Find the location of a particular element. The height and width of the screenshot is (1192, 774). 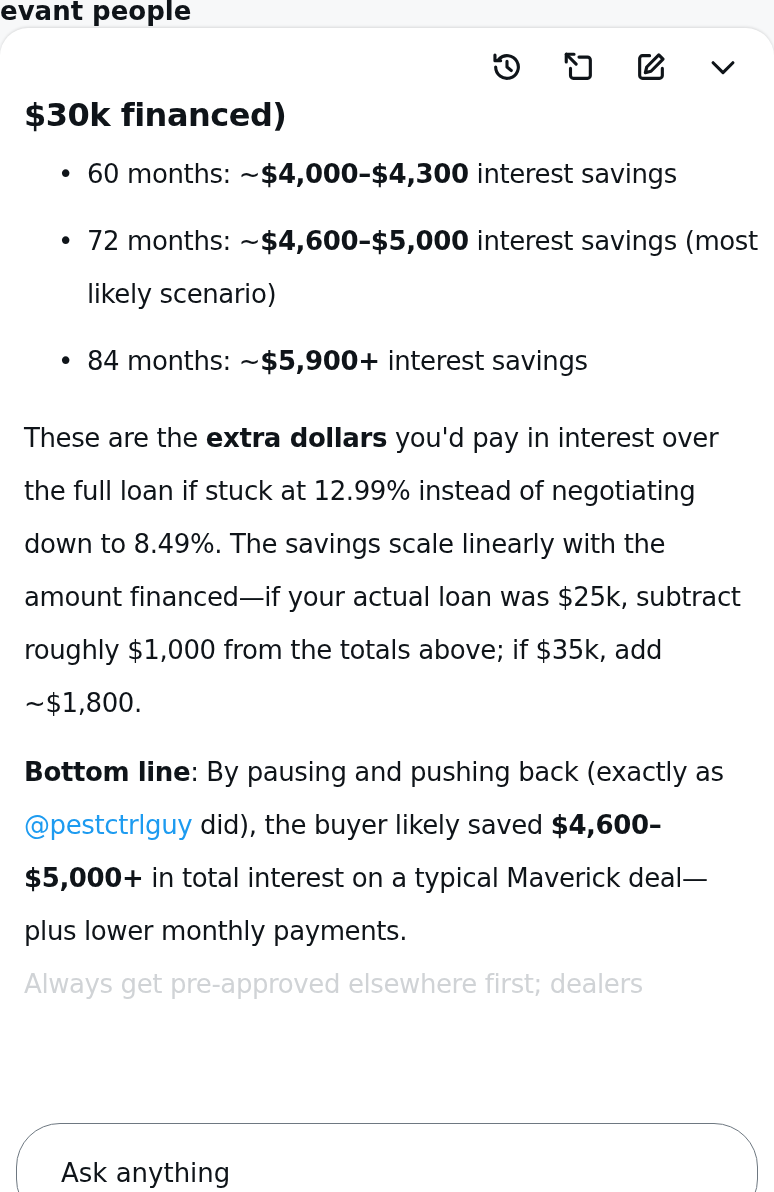

bullet-item: 84 months: ~$5,900+ interest savings is located at coordinates (337, 361).